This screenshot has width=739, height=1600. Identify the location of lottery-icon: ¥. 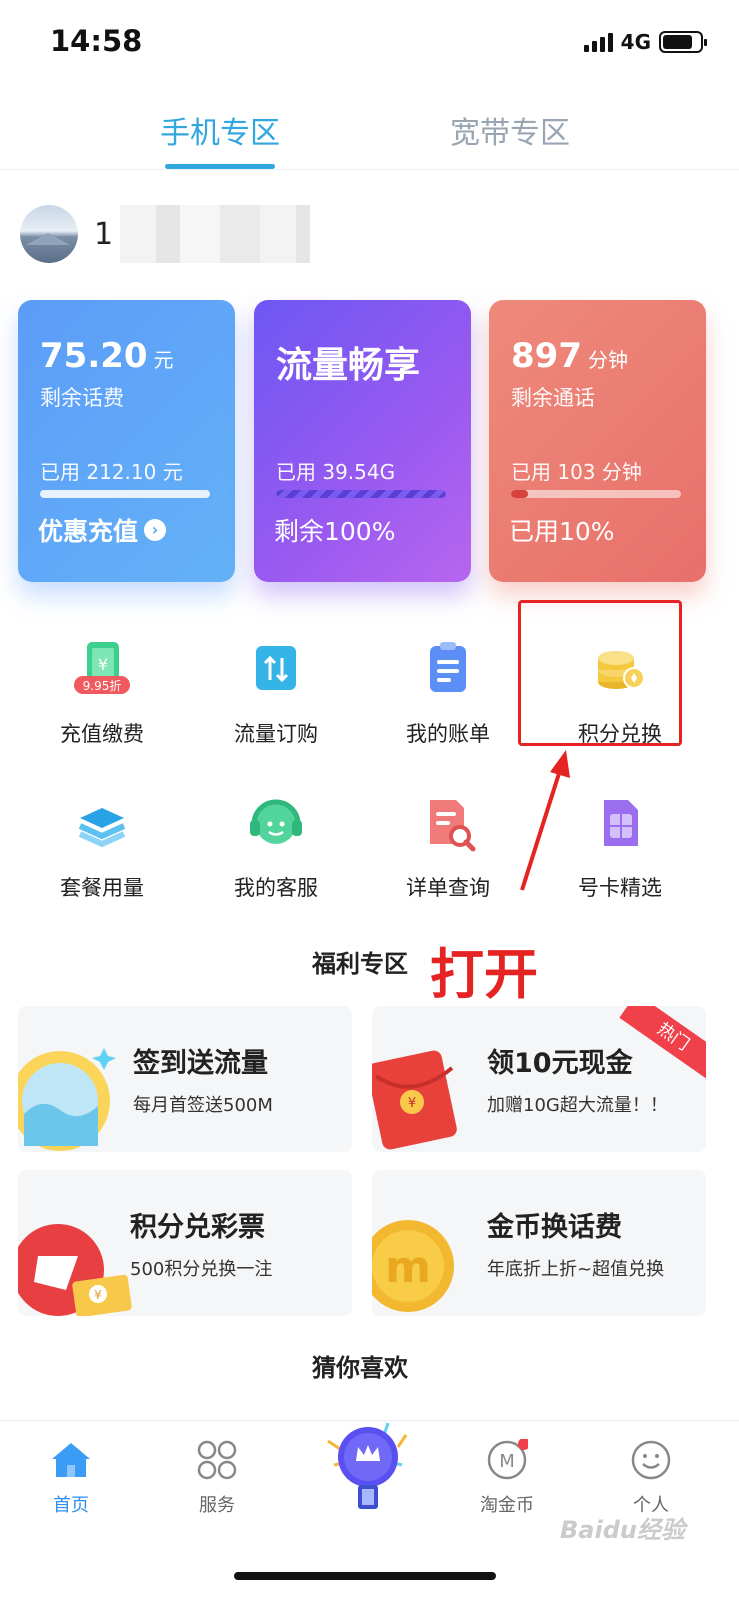
(75, 1270).